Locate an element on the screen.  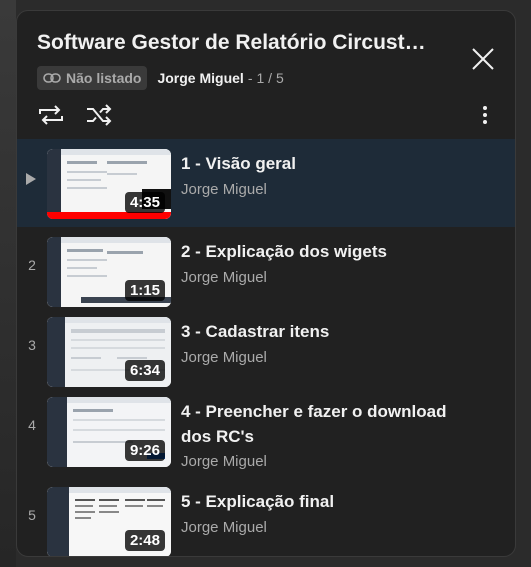
video-duration: 9:26 is located at coordinates (144, 450).